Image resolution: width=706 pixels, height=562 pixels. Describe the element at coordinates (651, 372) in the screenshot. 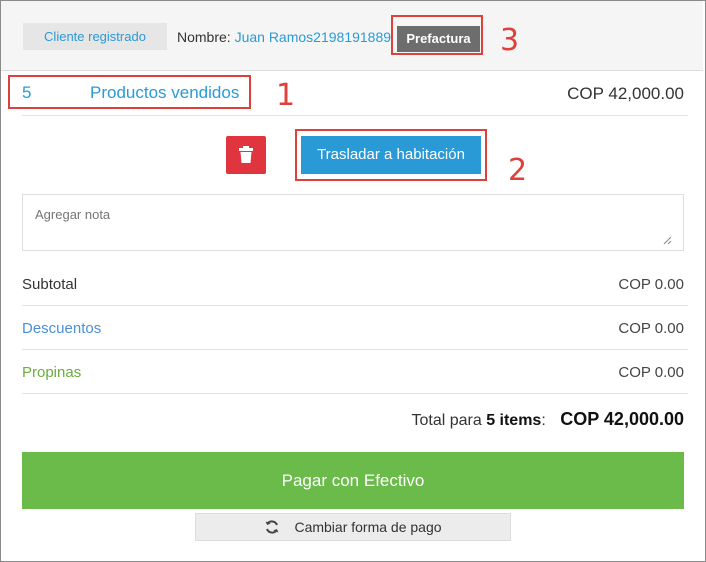

I see `tips-value: COP 0.00` at that location.